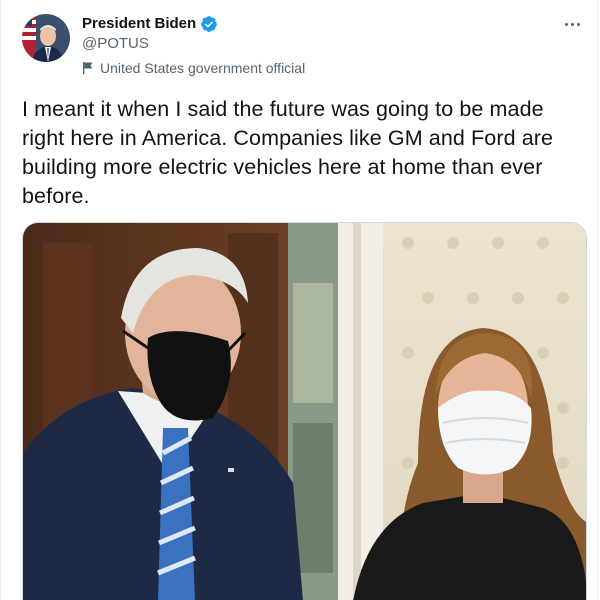 Image resolution: width=600 pixels, height=600 pixels. I want to click on affiliation-label: United States government official, so click(193, 68).